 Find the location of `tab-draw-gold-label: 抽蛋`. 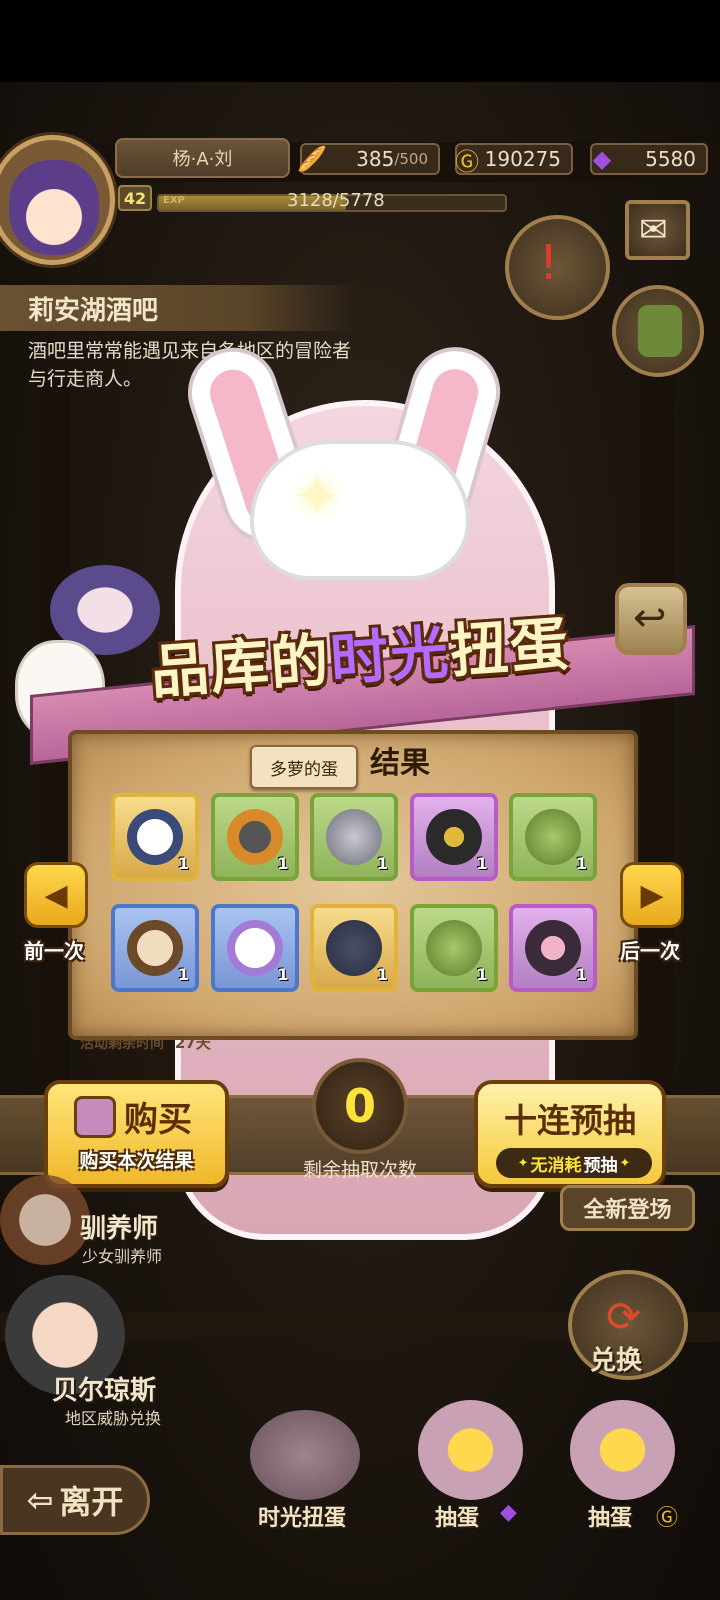

tab-draw-gold-label: 抽蛋 is located at coordinates (610, 1518).